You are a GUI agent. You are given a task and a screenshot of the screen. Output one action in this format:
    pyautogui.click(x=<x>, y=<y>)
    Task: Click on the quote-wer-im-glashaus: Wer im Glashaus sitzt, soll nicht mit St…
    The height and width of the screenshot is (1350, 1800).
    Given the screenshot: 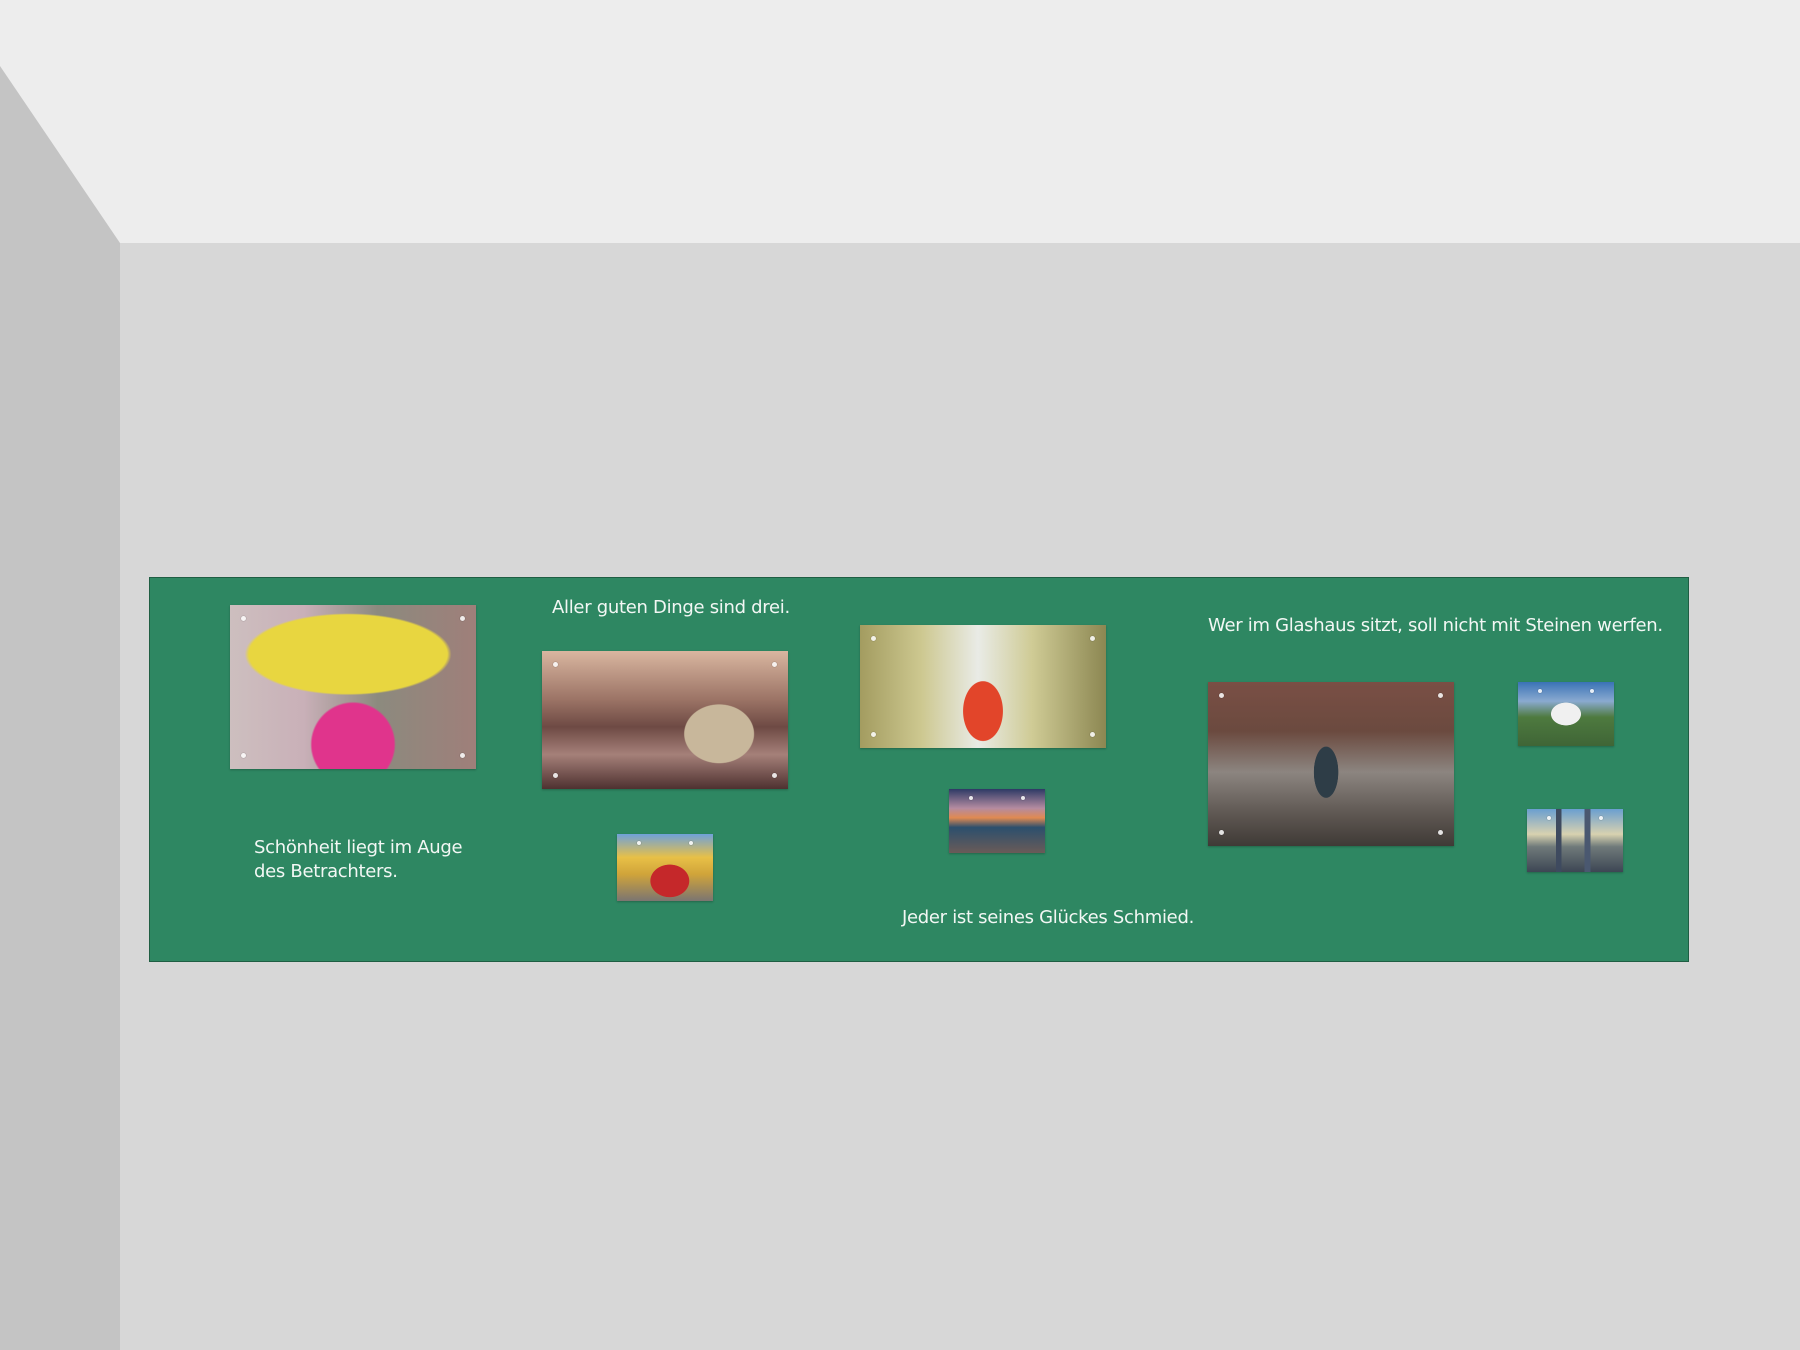 What is the action you would take?
    pyautogui.click(x=1435, y=625)
    